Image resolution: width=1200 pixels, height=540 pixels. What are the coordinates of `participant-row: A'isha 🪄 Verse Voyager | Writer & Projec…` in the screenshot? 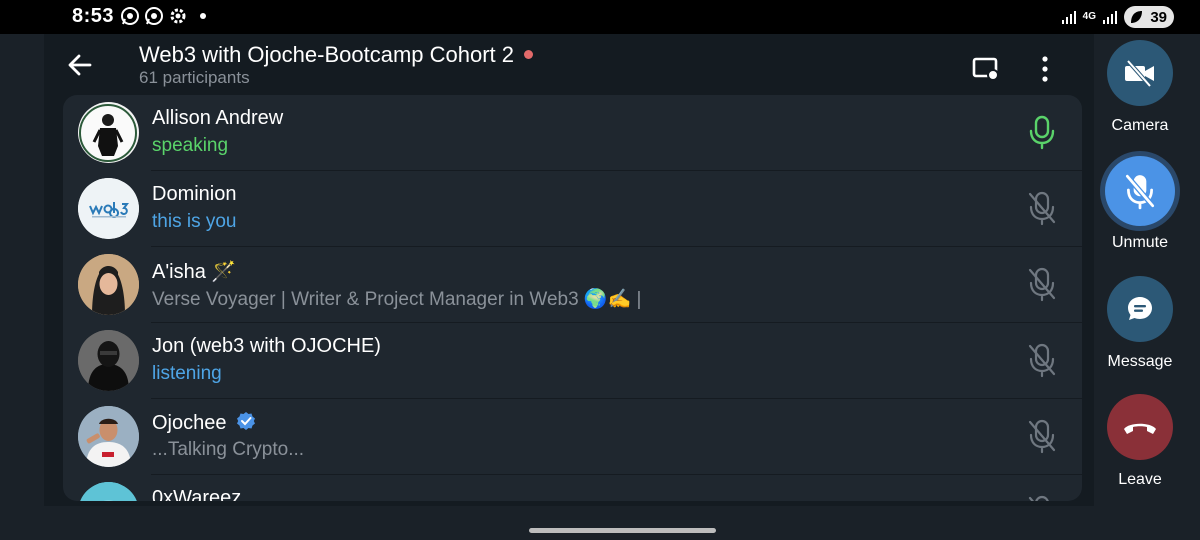 It's located at (572, 285).